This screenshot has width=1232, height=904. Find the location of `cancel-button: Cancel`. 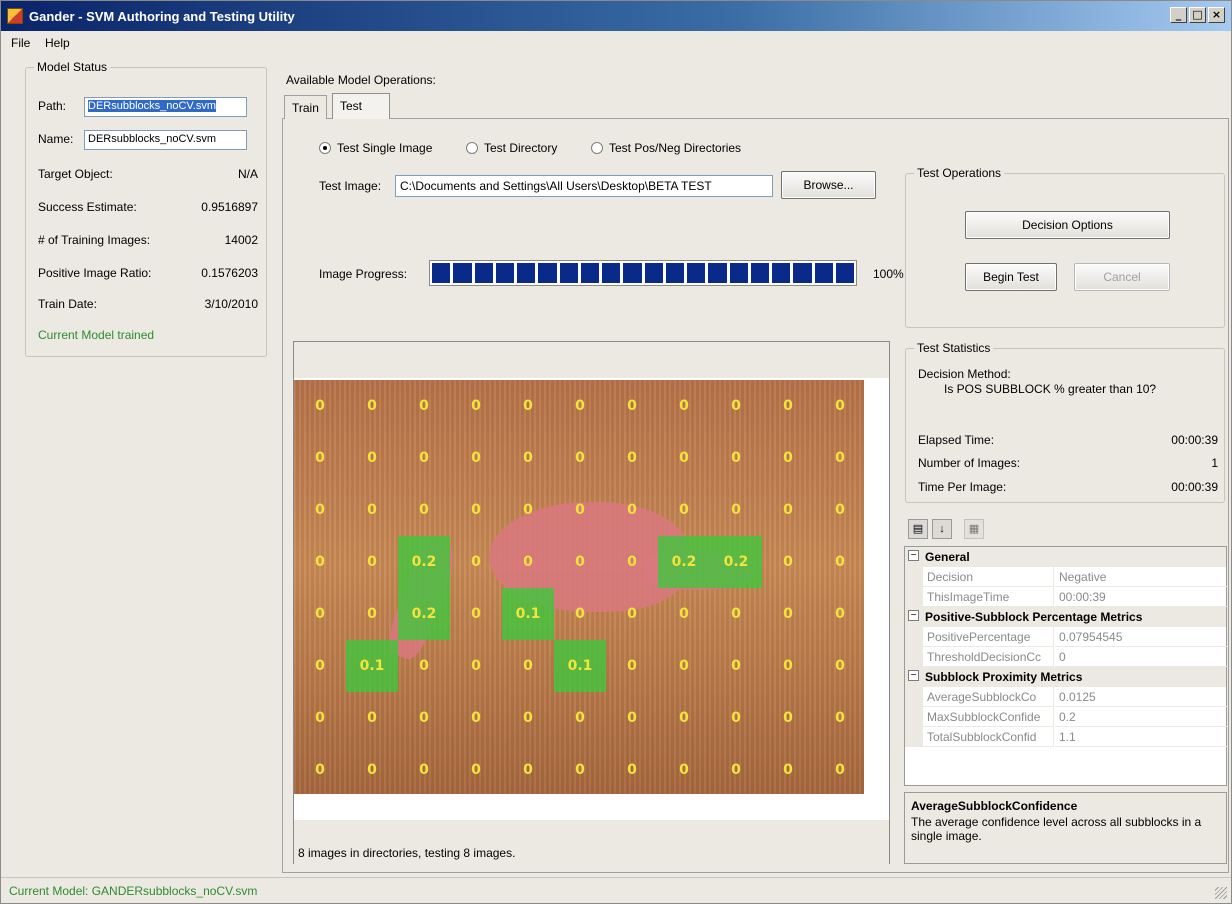

cancel-button: Cancel is located at coordinates (1122, 277).